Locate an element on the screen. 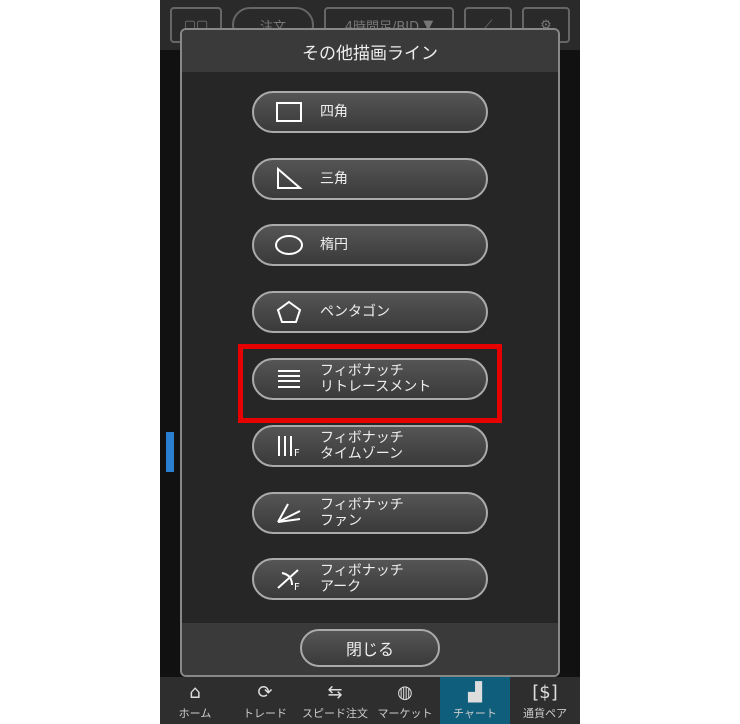 Image resolution: width=740 pixels, height=724 pixels. home-icon: ⌂ is located at coordinates (195, 692).